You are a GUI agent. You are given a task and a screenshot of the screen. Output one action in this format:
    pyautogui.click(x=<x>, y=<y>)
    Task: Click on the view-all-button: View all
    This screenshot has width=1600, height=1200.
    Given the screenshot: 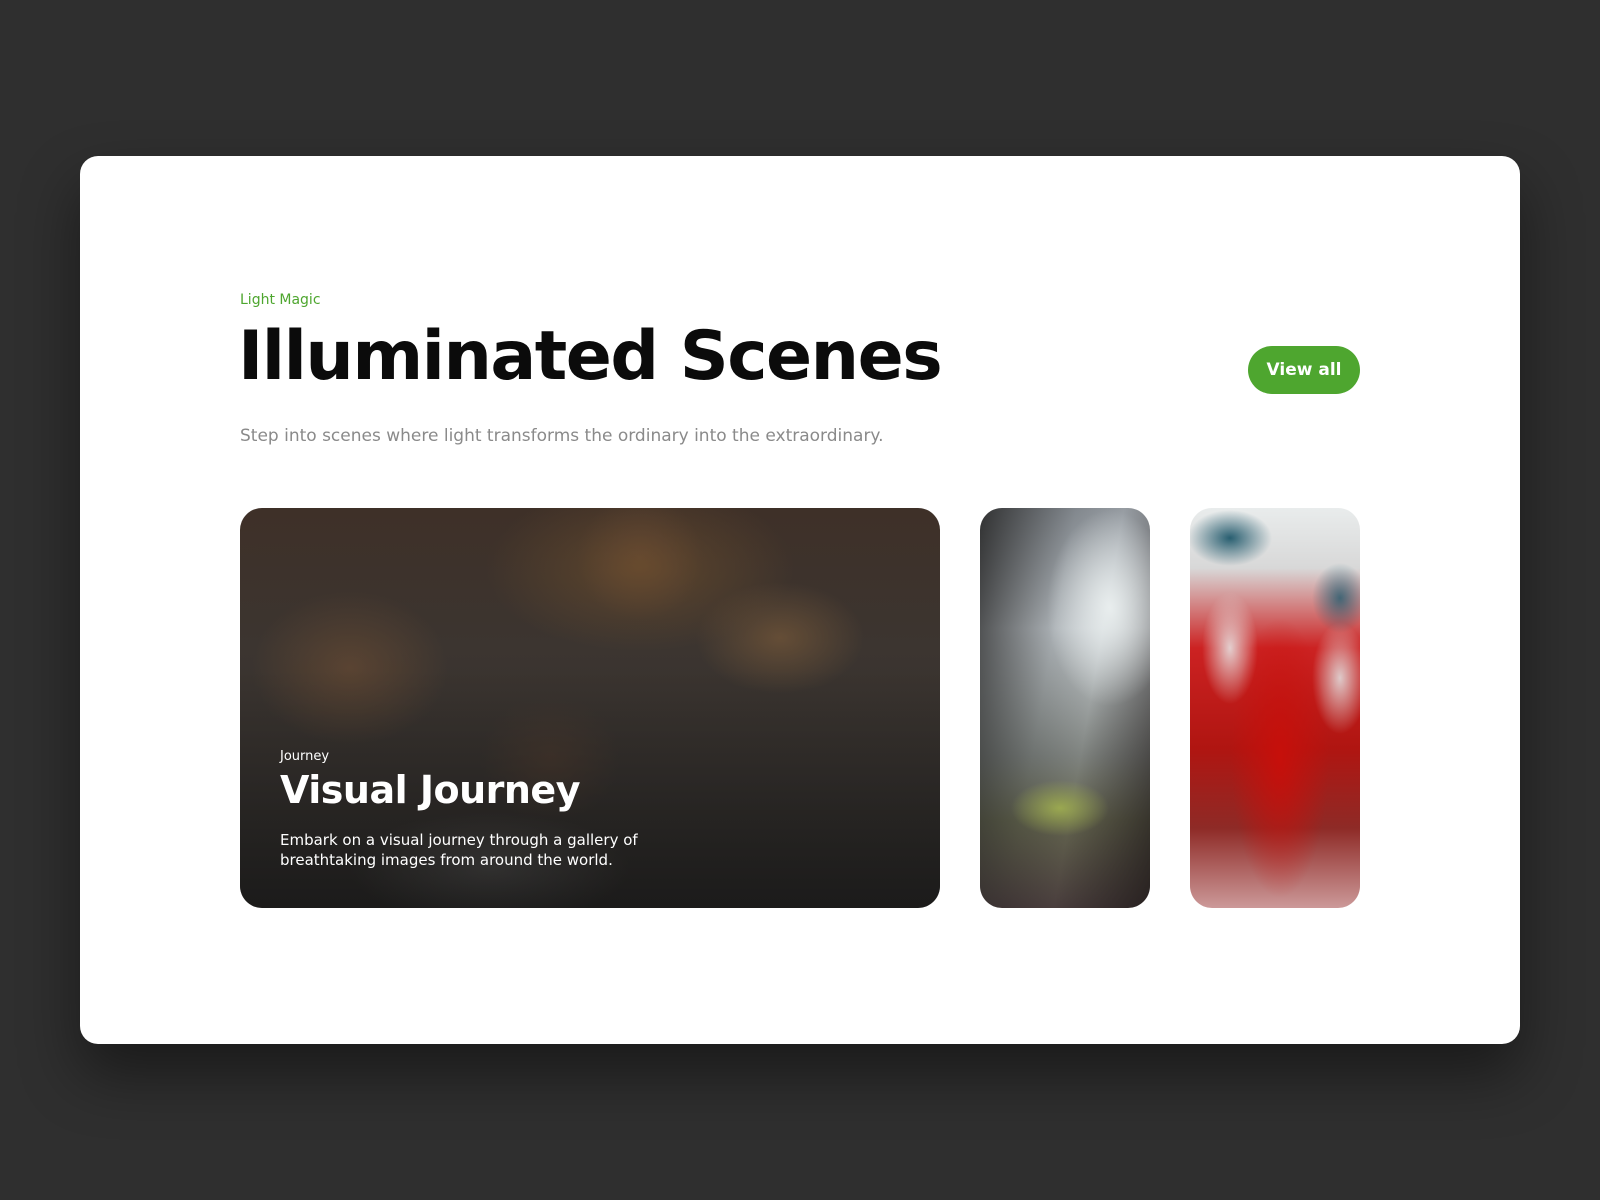 What is the action you would take?
    pyautogui.click(x=1304, y=370)
    